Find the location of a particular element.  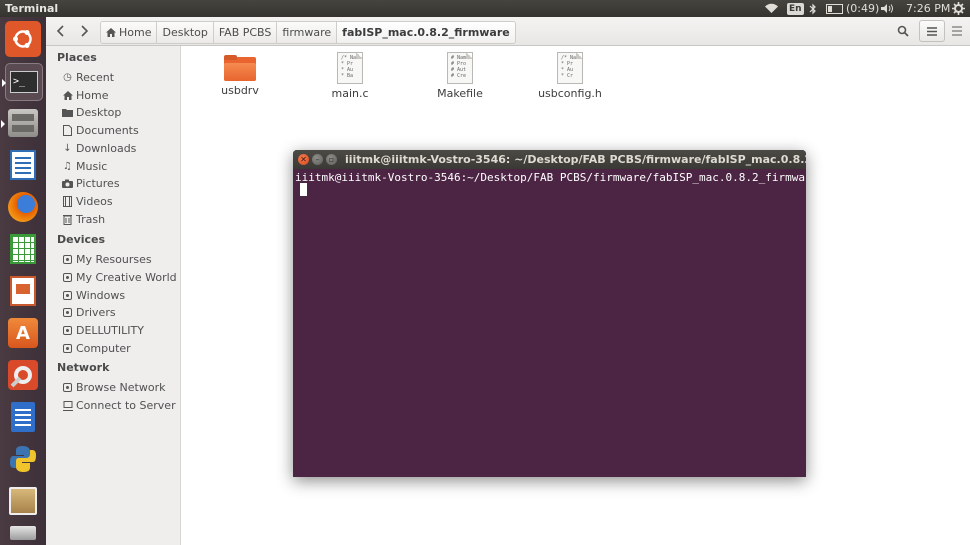

breadcrumb-label: FAB PCBS is located at coordinates (245, 32).